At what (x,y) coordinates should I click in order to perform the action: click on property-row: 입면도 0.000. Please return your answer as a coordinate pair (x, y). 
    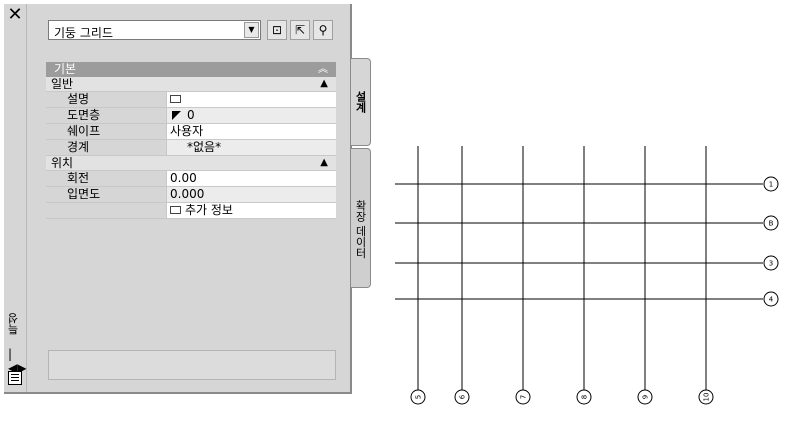
    Looking at the image, I should click on (191, 195).